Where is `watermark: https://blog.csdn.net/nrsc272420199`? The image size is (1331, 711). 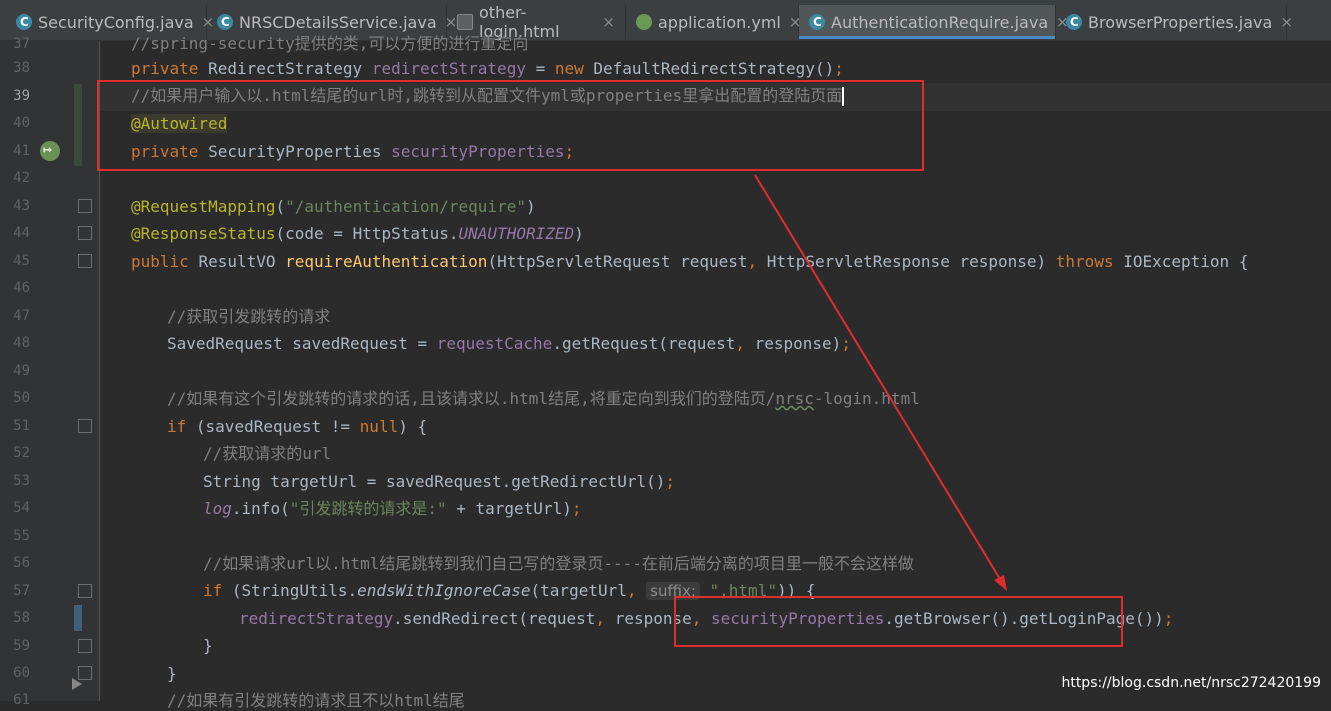
watermark: https://blog.csdn.net/nrsc272420199 is located at coordinates (1191, 683).